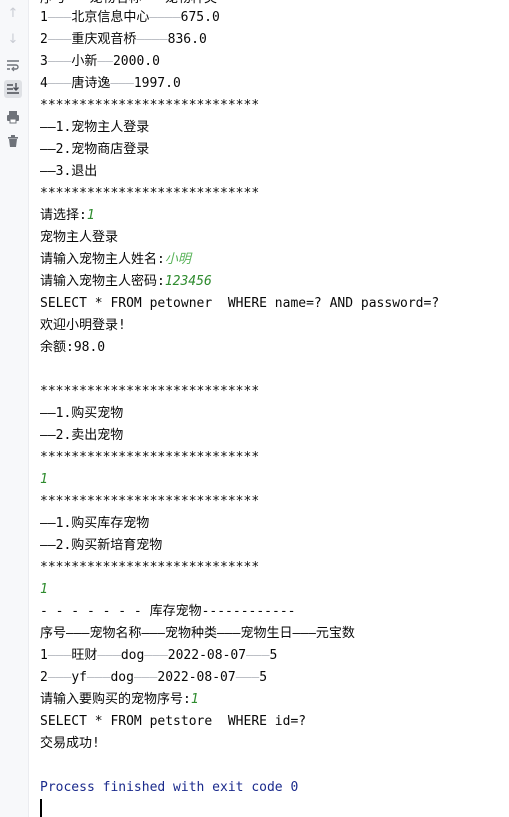  What do you see at coordinates (169, 787) in the screenshot?
I see `process-finished-line: Process finished with exit code 0` at bounding box center [169, 787].